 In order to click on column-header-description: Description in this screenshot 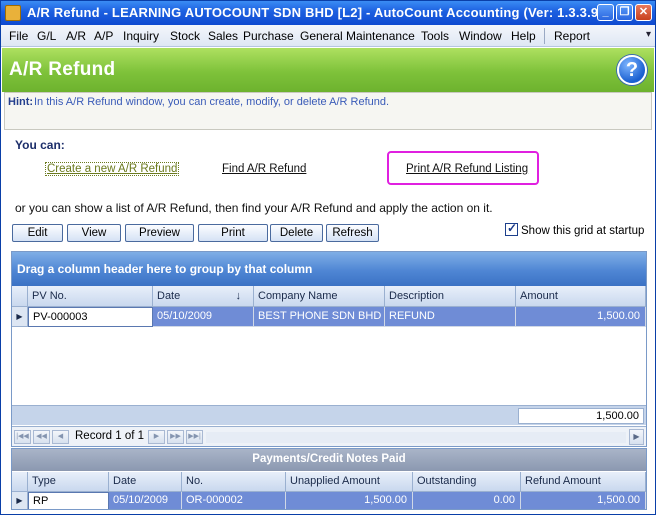, I will do `click(450, 296)`.